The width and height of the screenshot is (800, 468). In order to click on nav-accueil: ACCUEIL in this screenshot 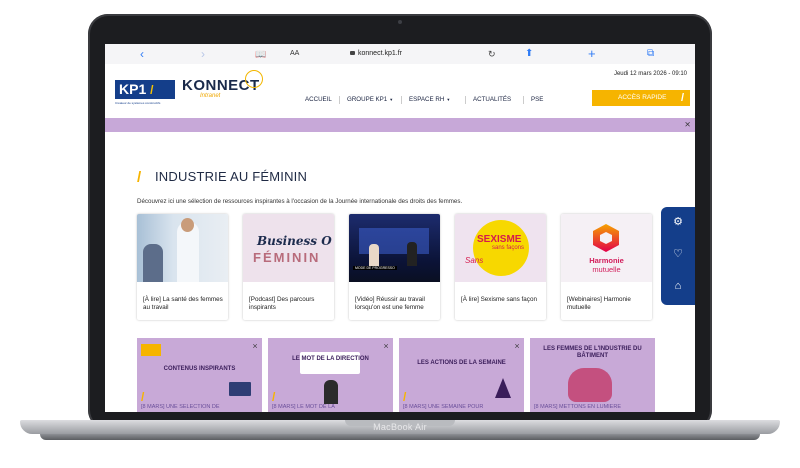, I will do `click(318, 100)`.